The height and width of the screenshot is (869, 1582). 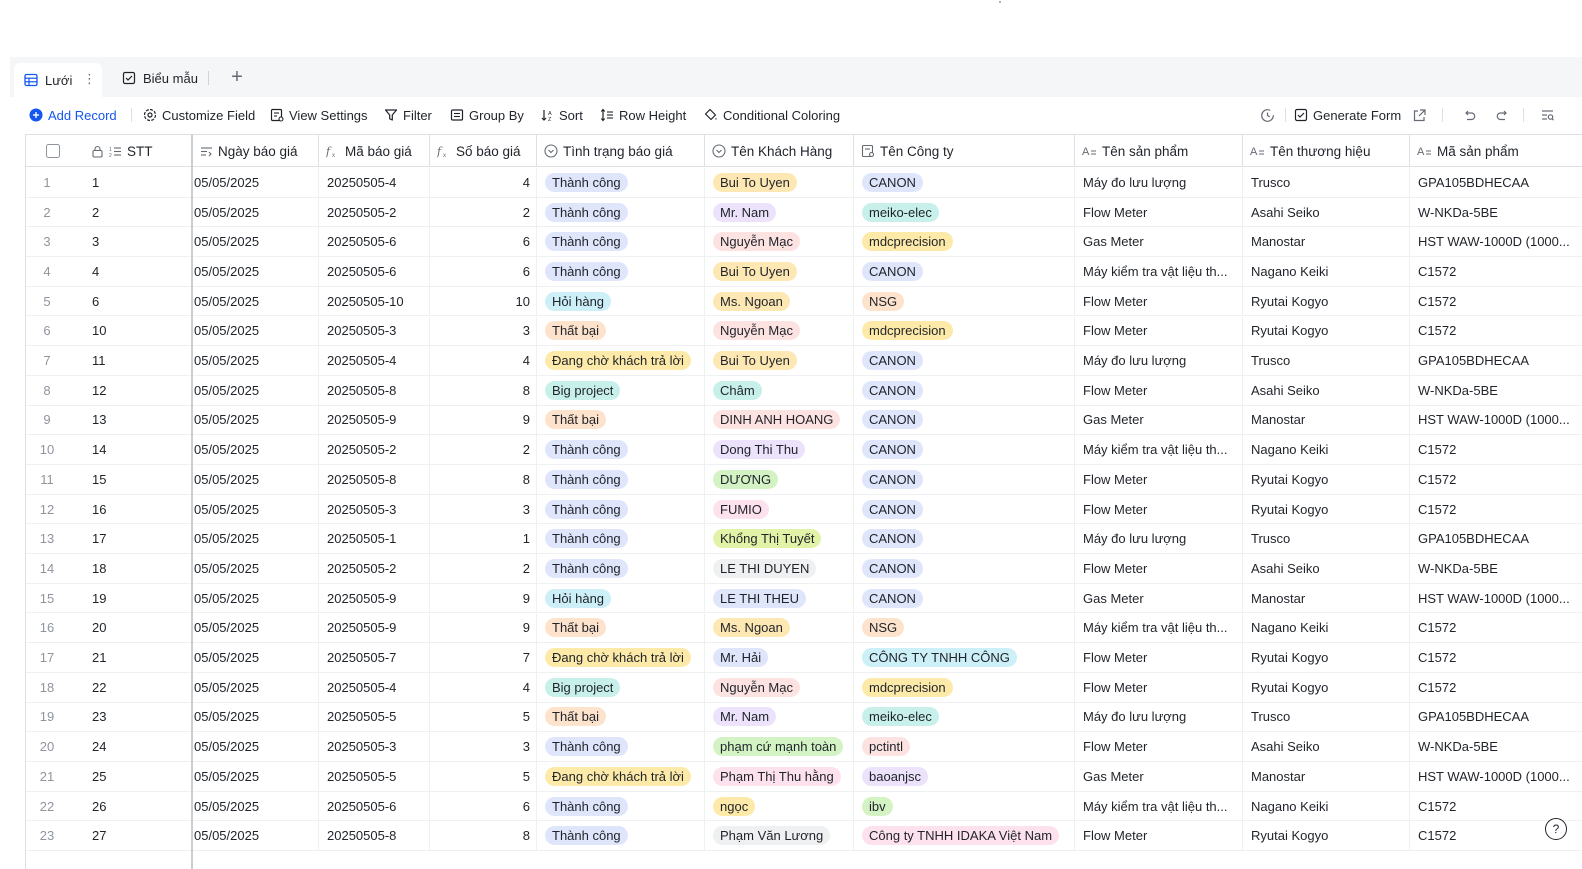 What do you see at coordinates (1469, 115) in the screenshot?
I see `undo-icon` at bounding box center [1469, 115].